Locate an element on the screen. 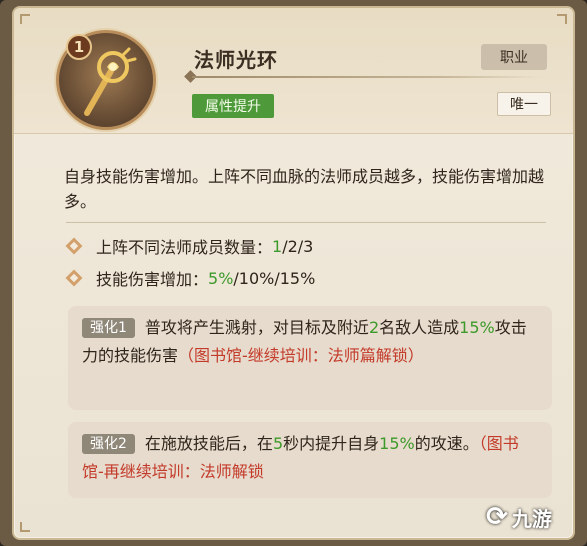  enhancement-tag: 强化2 is located at coordinates (108, 444).